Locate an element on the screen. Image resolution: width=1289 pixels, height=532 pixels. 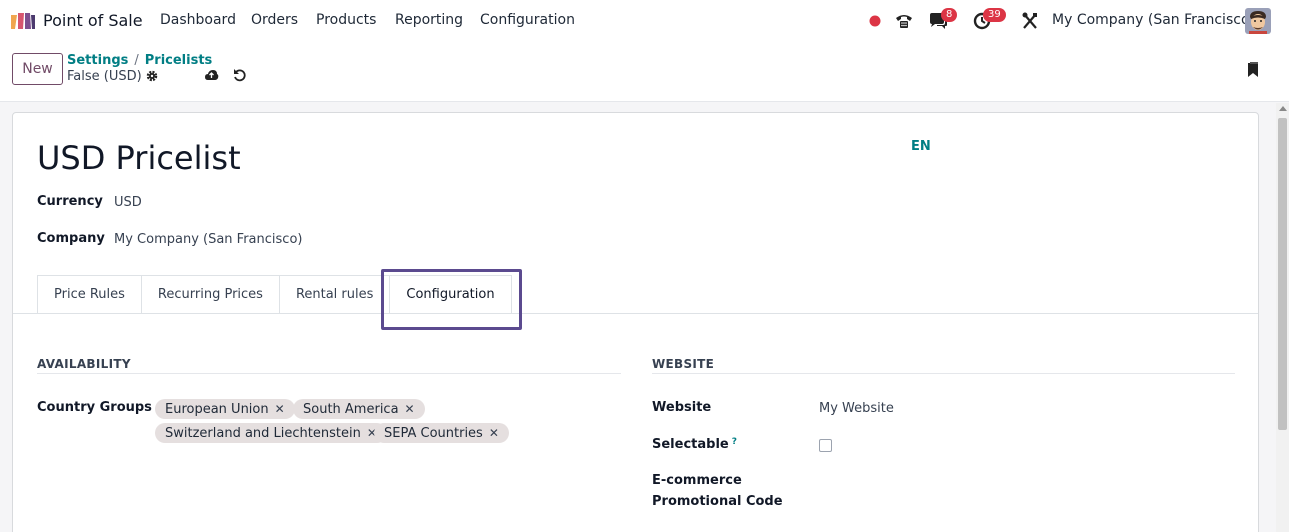
company-switcher: My Company (San Francisco) is located at coordinates (1153, 20).